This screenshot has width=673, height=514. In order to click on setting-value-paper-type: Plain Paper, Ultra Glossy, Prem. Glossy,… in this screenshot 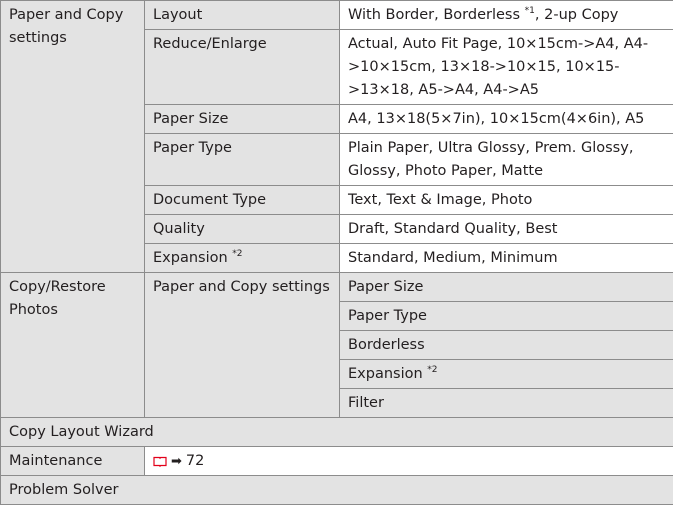, I will do `click(506, 159)`.